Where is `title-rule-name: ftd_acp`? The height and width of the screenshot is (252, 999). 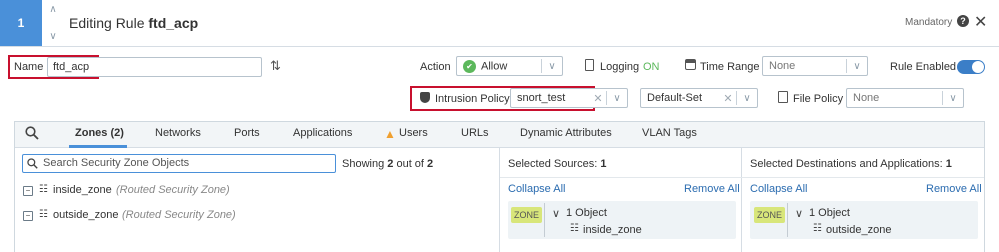 title-rule-name: ftd_acp is located at coordinates (173, 23).